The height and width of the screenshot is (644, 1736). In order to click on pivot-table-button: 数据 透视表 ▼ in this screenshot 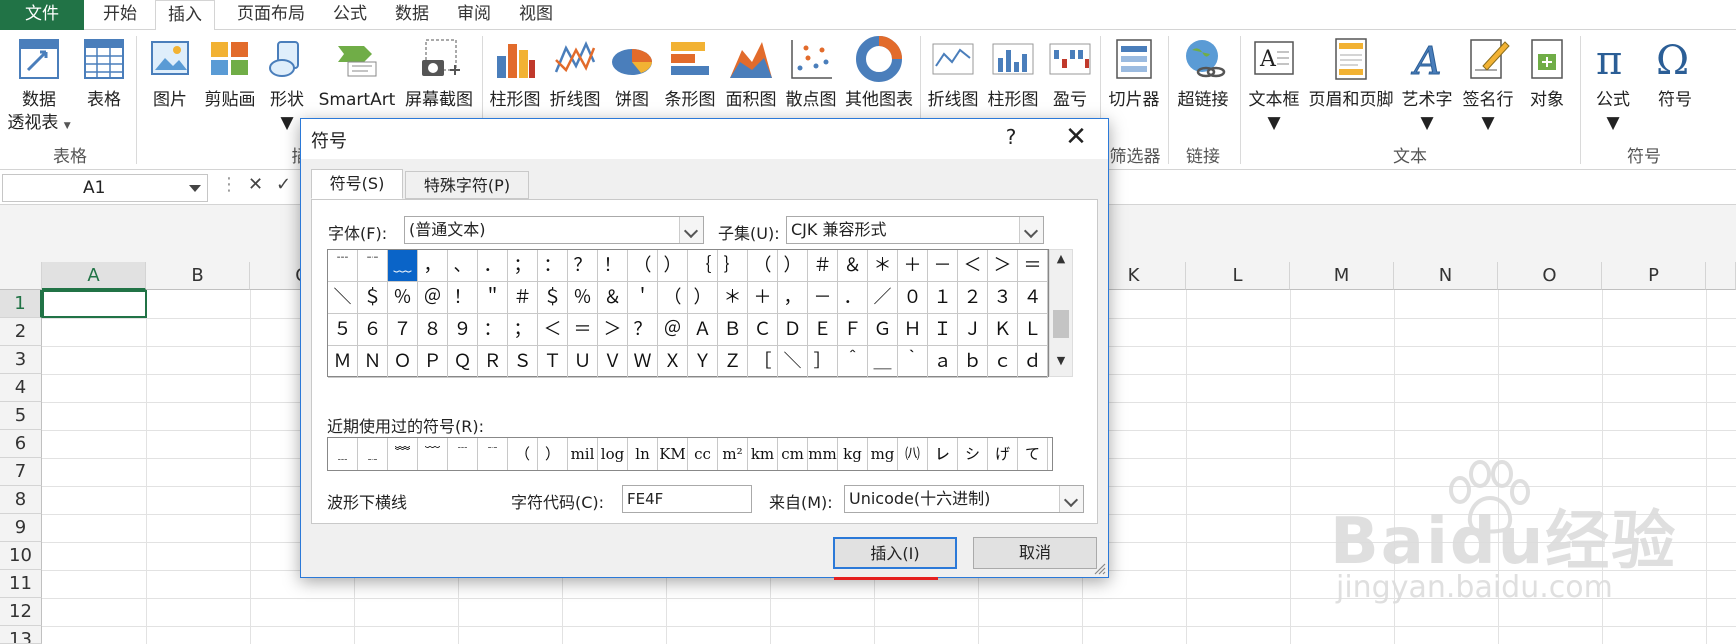, I will do `click(39, 84)`.